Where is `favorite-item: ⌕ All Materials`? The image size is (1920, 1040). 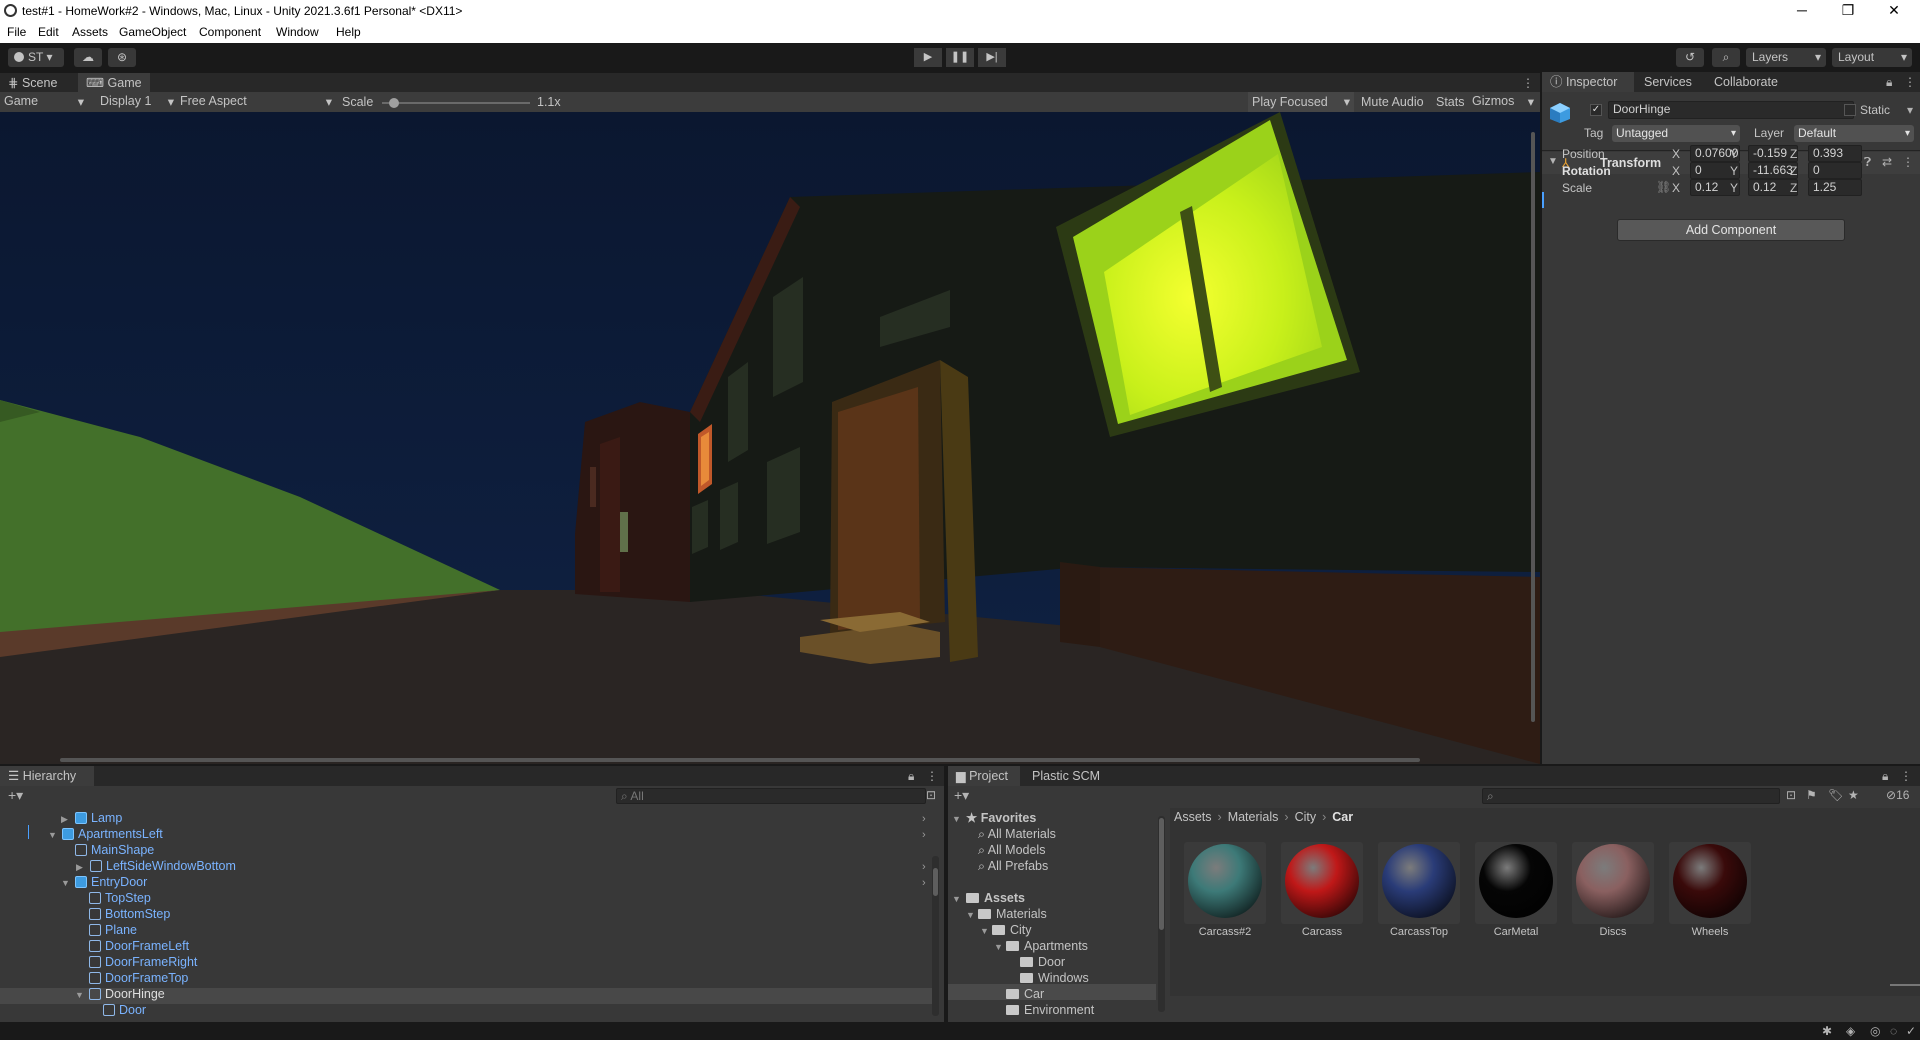
favorite-item: ⌕ All Materials is located at coordinates (1017, 834).